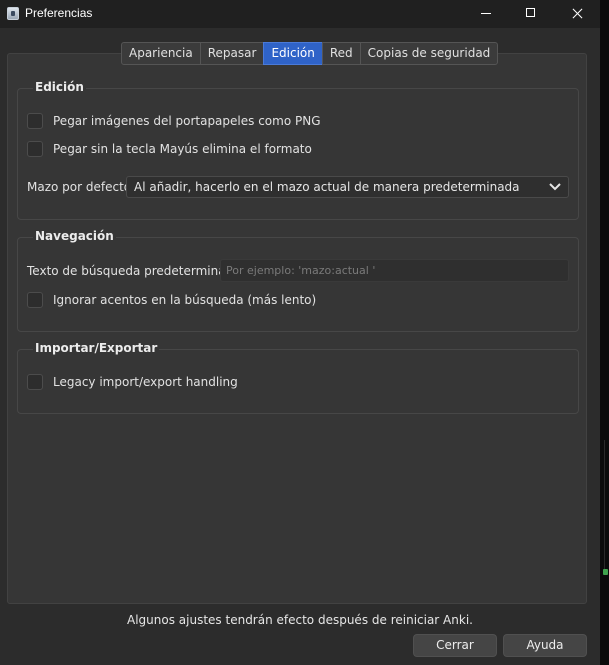 The image size is (609, 665). I want to click on tab-appearance: Apariencia, so click(161, 53).